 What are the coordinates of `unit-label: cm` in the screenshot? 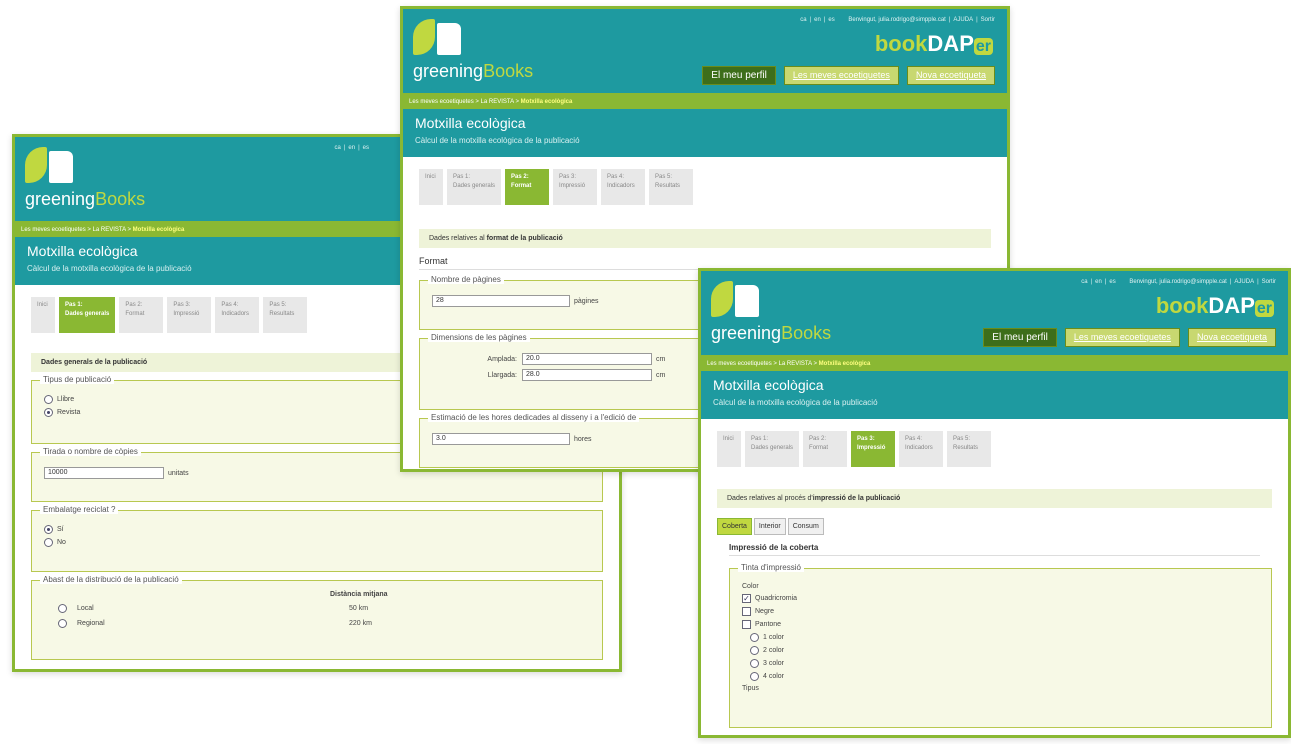 It's located at (661, 375).